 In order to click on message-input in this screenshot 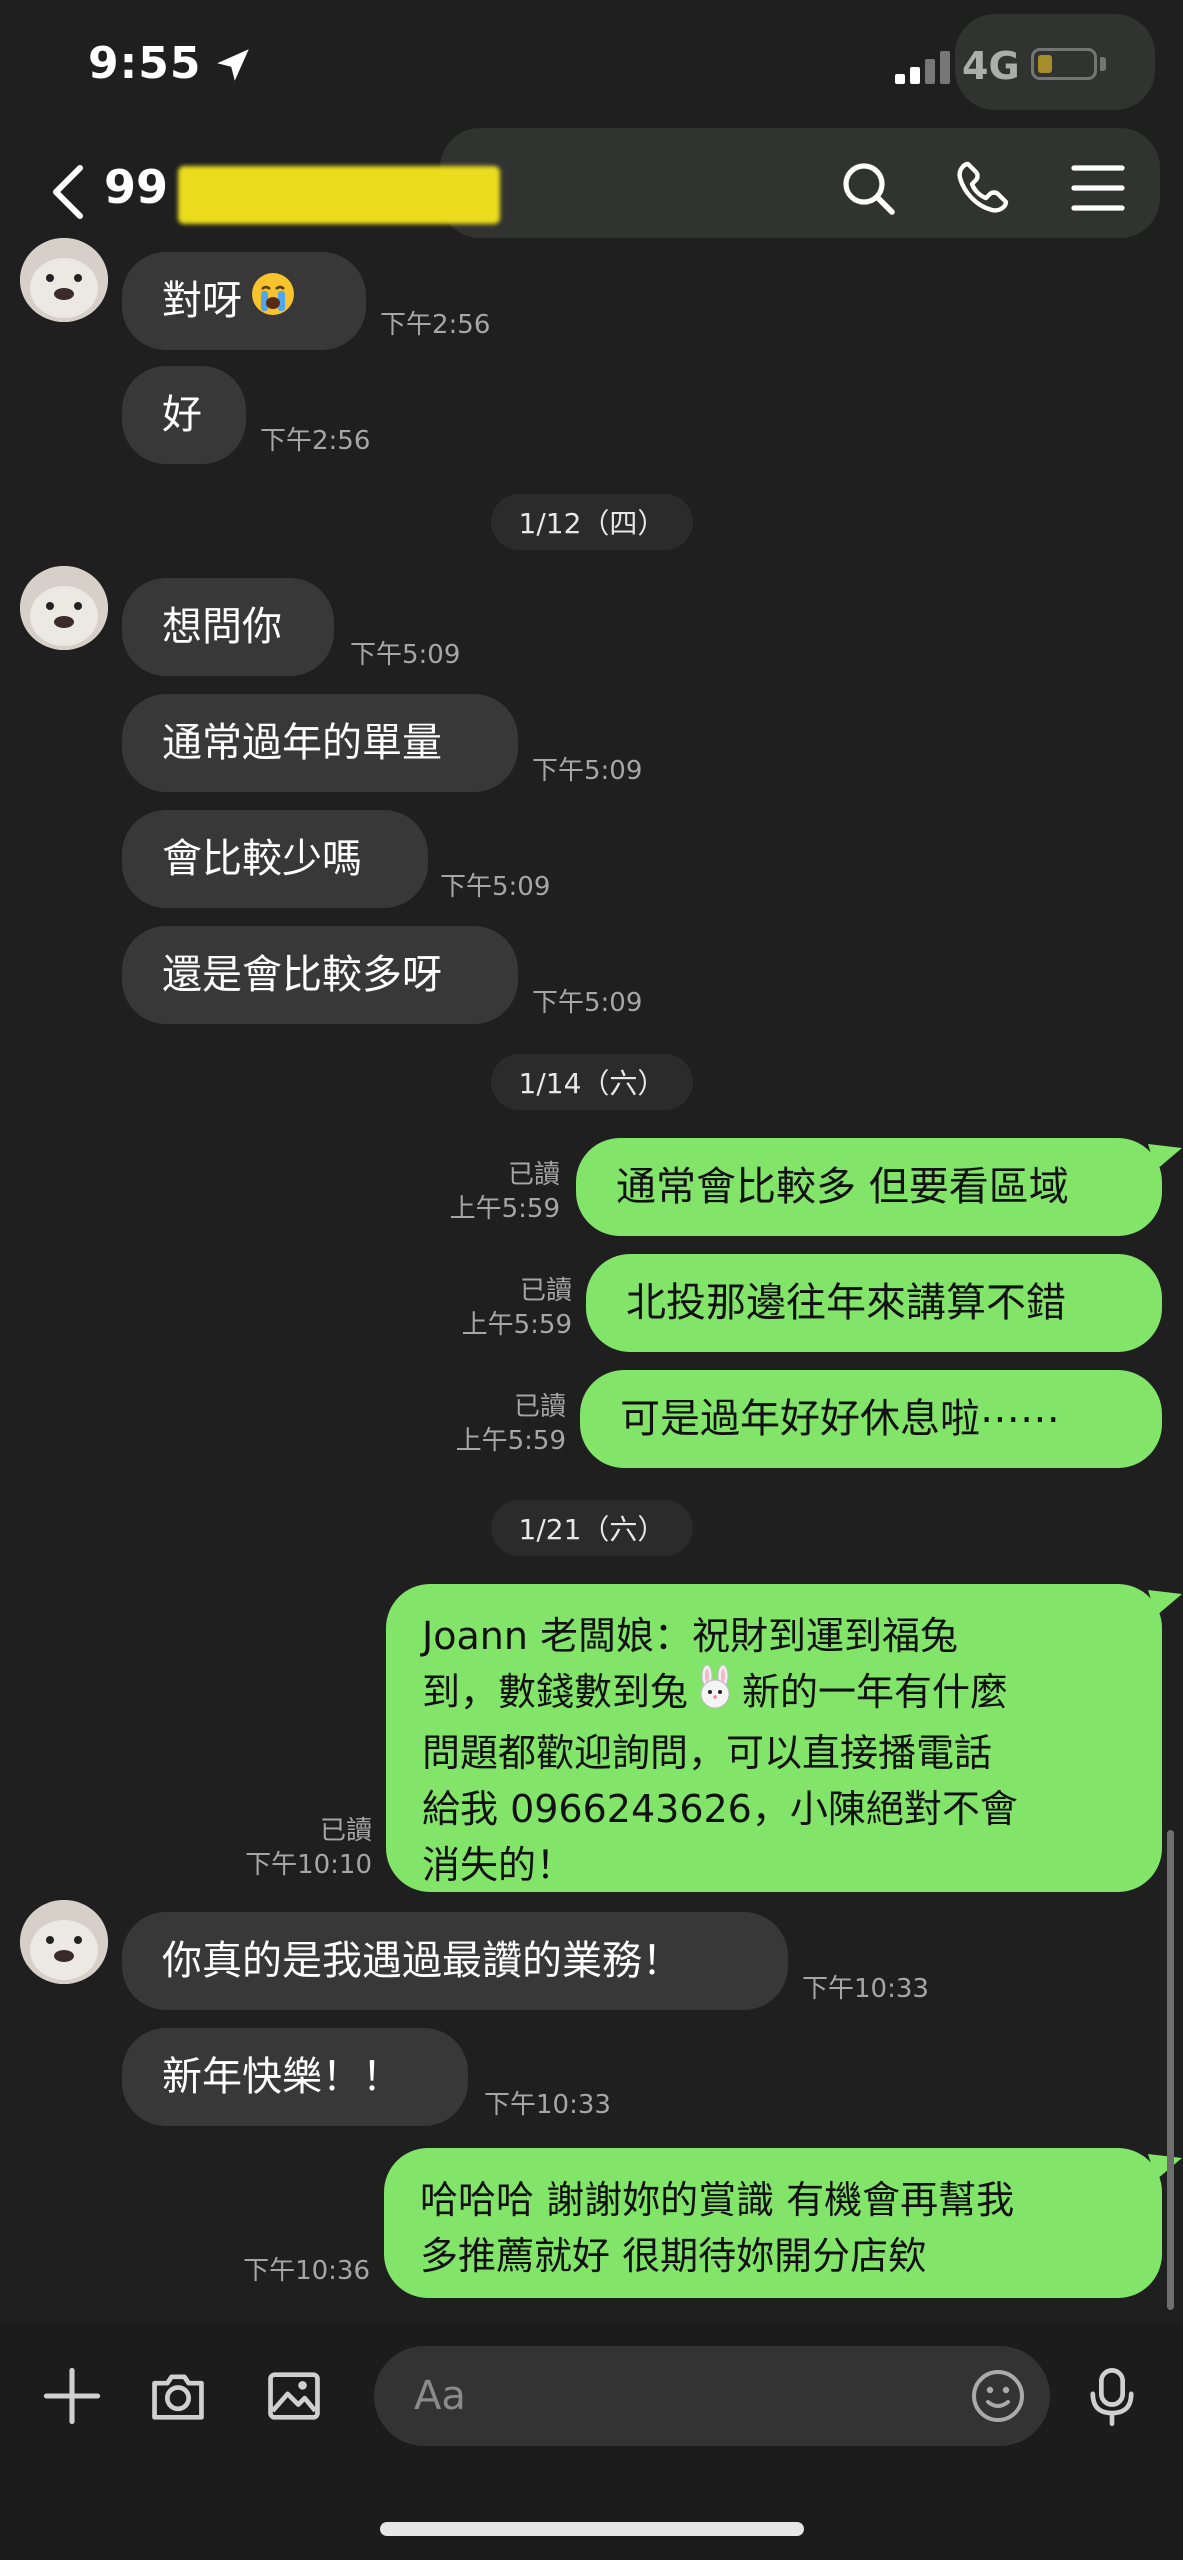, I will do `click(712, 2396)`.